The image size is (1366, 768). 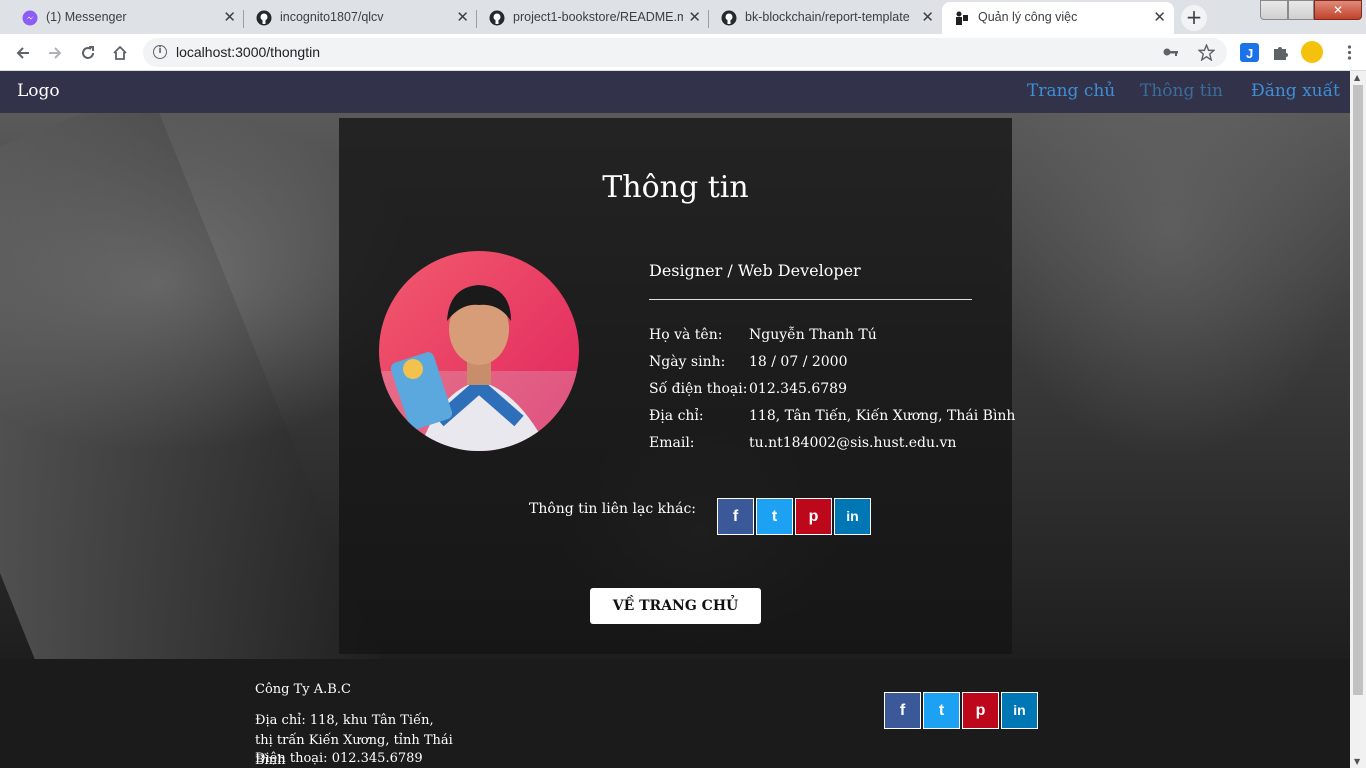 I want to click on home-icon, so click(x=120, y=53).